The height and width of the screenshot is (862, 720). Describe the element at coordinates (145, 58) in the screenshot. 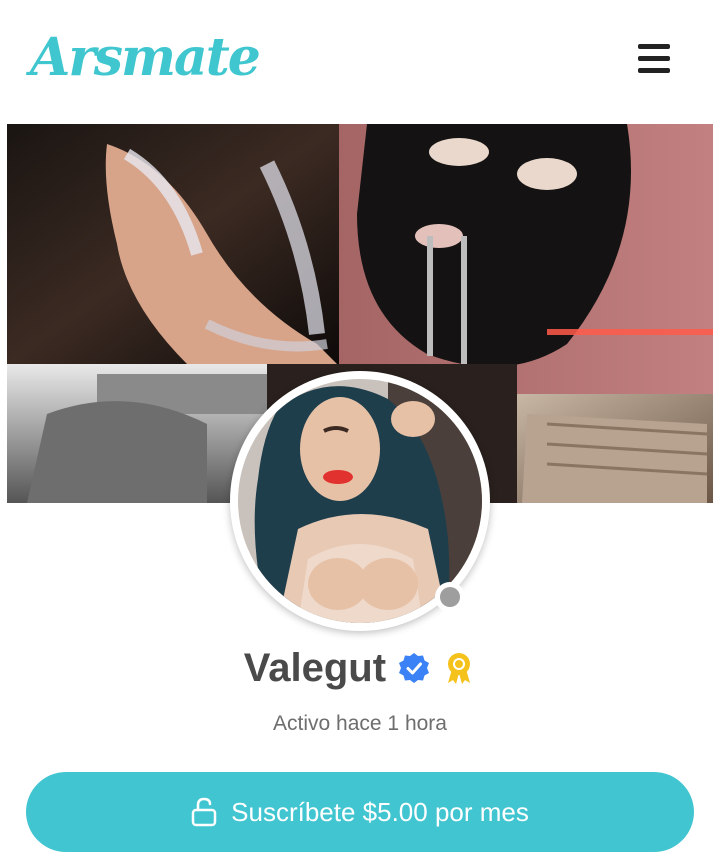

I see `arsmate-logo: Arsmate` at that location.